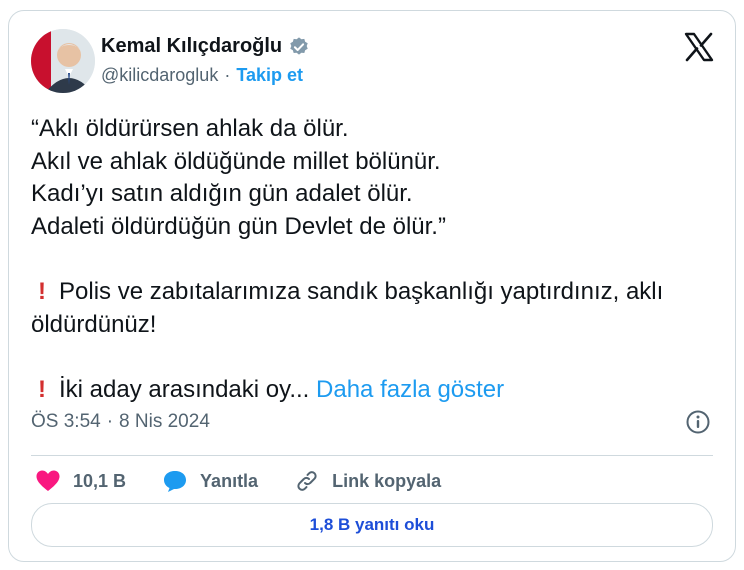 This screenshot has width=744, height=570. What do you see at coordinates (164, 421) in the screenshot?
I see `tweet-date: 8 Nis 2024` at bounding box center [164, 421].